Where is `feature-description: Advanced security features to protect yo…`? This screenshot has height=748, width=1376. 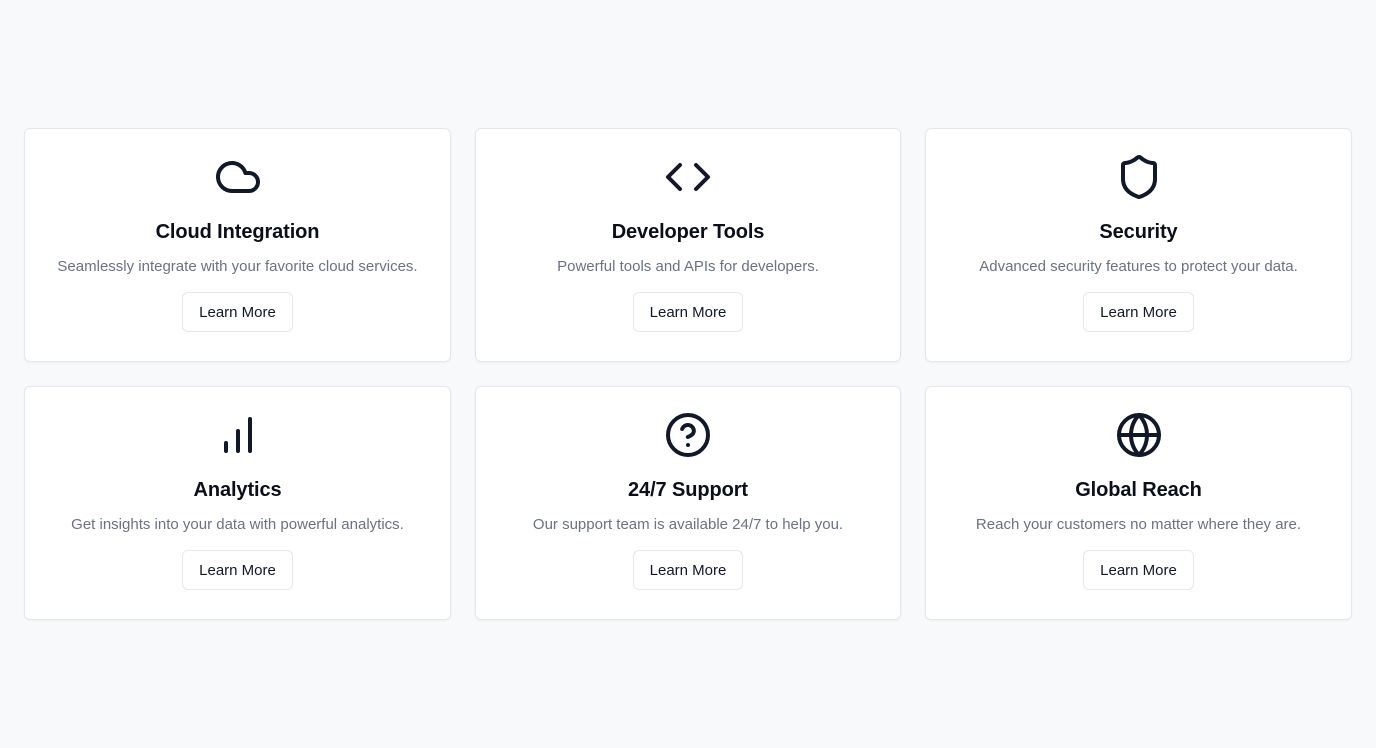 feature-description: Advanced security features to protect yo… is located at coordinates (1138, 266).